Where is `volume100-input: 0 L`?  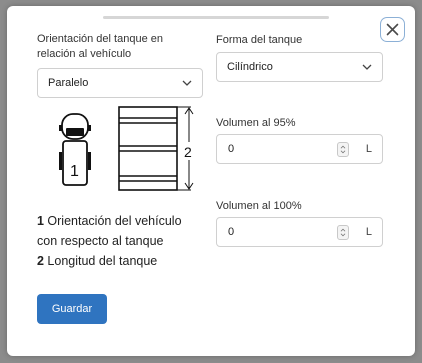 volume100-input: 0 L is located at coordinates (299, 232).